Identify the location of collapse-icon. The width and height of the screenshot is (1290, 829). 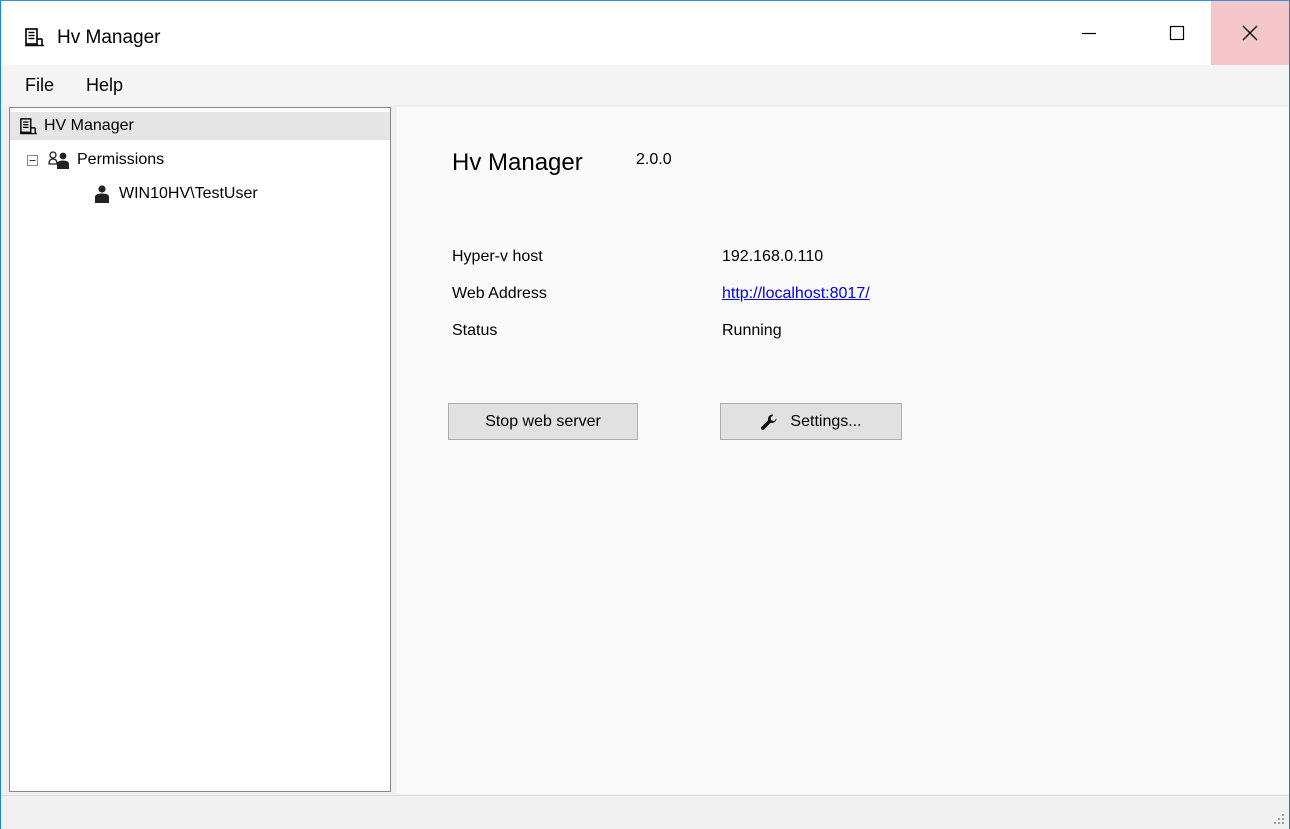
(32, 160).